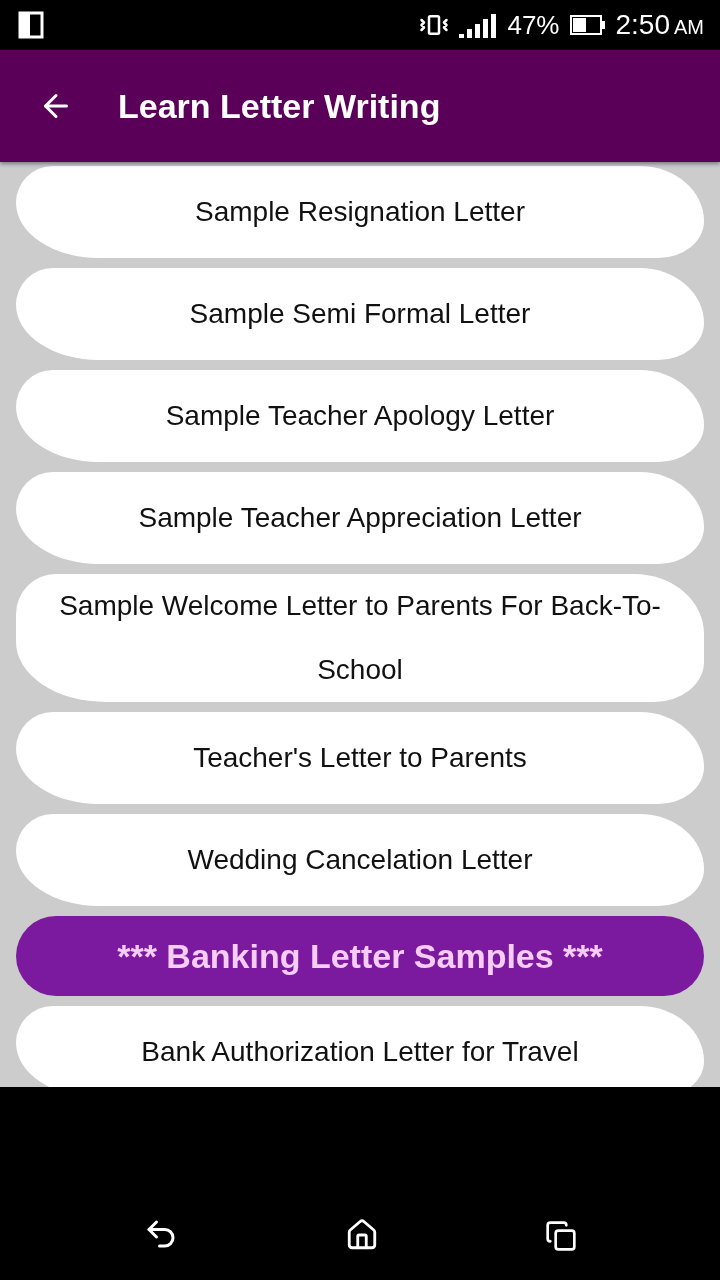  I want to click on letter-item: Sample Teacher Apology Letter, so click(360, 416).